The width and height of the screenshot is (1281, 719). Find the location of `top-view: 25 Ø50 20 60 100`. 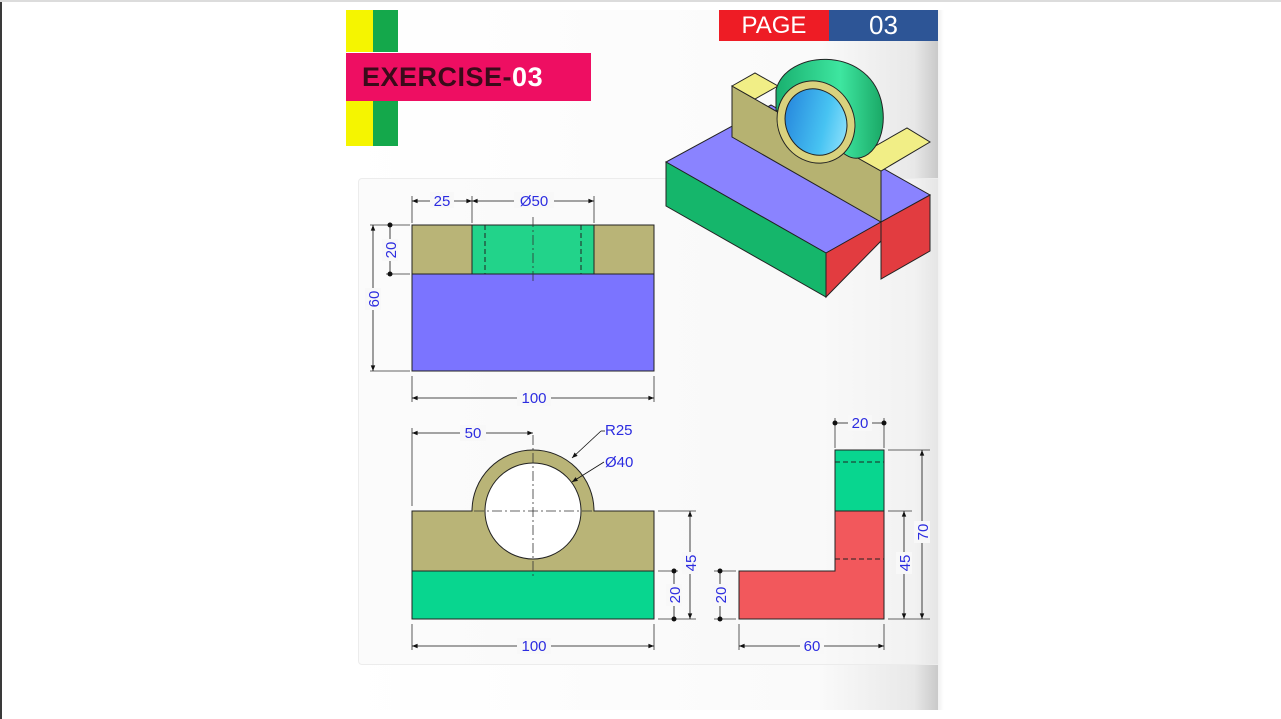

top-view: 25 Ø50 20 60 100 is located at coordinates (510, 299).